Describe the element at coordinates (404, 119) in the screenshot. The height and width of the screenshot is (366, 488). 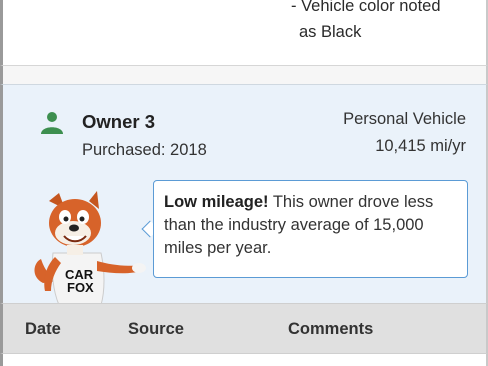
I see `owner-vehicle-type: Personal Vehicle` at that location.